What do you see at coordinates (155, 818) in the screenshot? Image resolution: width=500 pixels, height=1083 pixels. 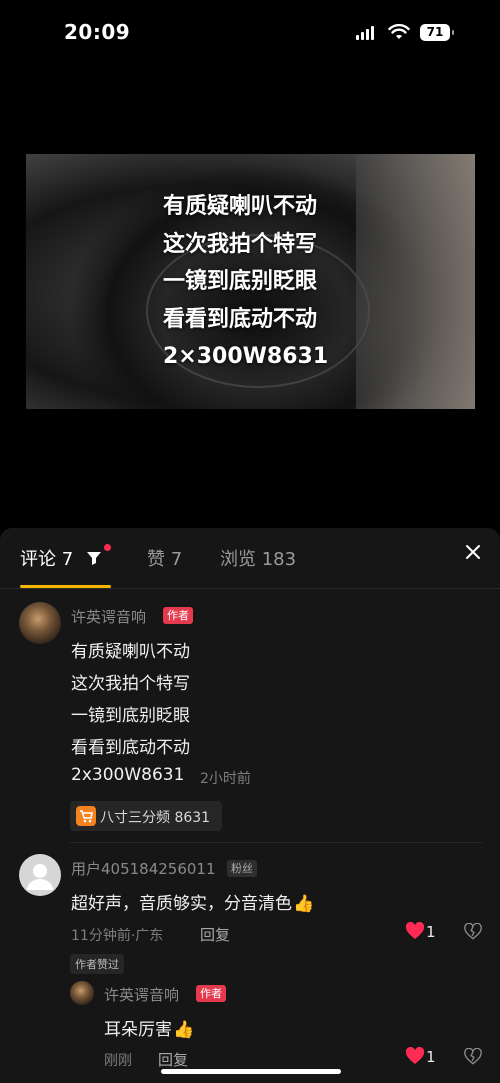 I see `product-name: 八寸三分频 8631` at bounding box center [155, 818].